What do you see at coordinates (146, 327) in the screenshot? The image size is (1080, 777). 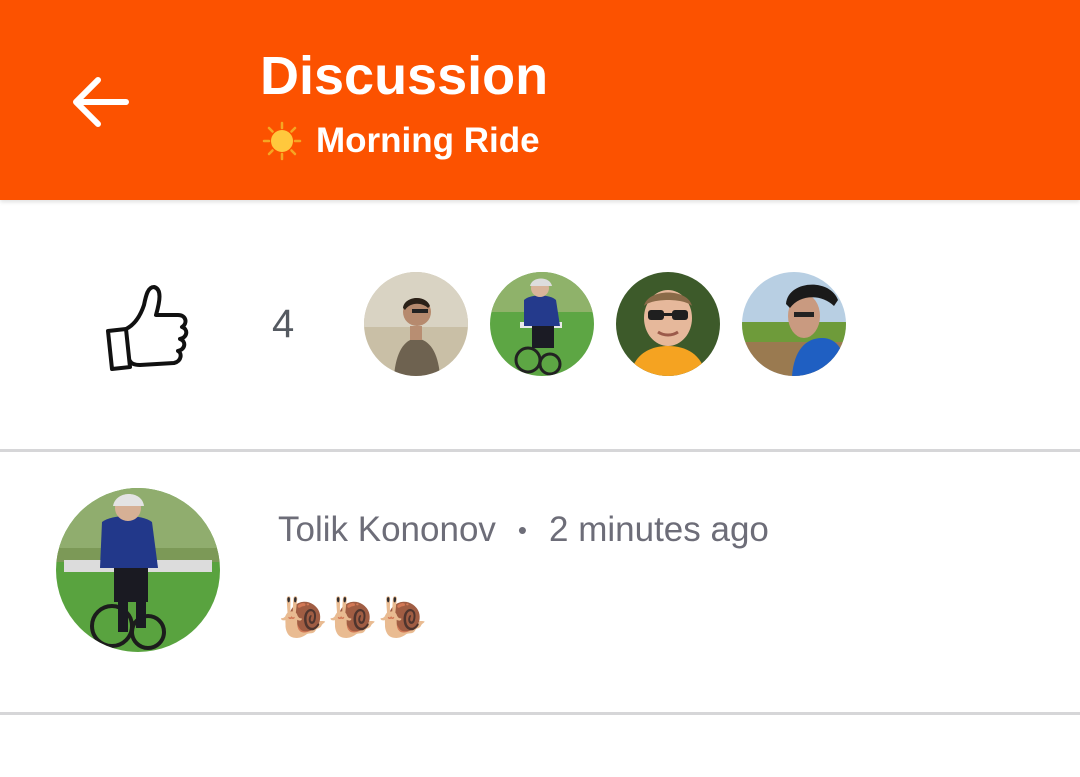 I see `thumbs-up-icon` at bounding box center [146, 327].